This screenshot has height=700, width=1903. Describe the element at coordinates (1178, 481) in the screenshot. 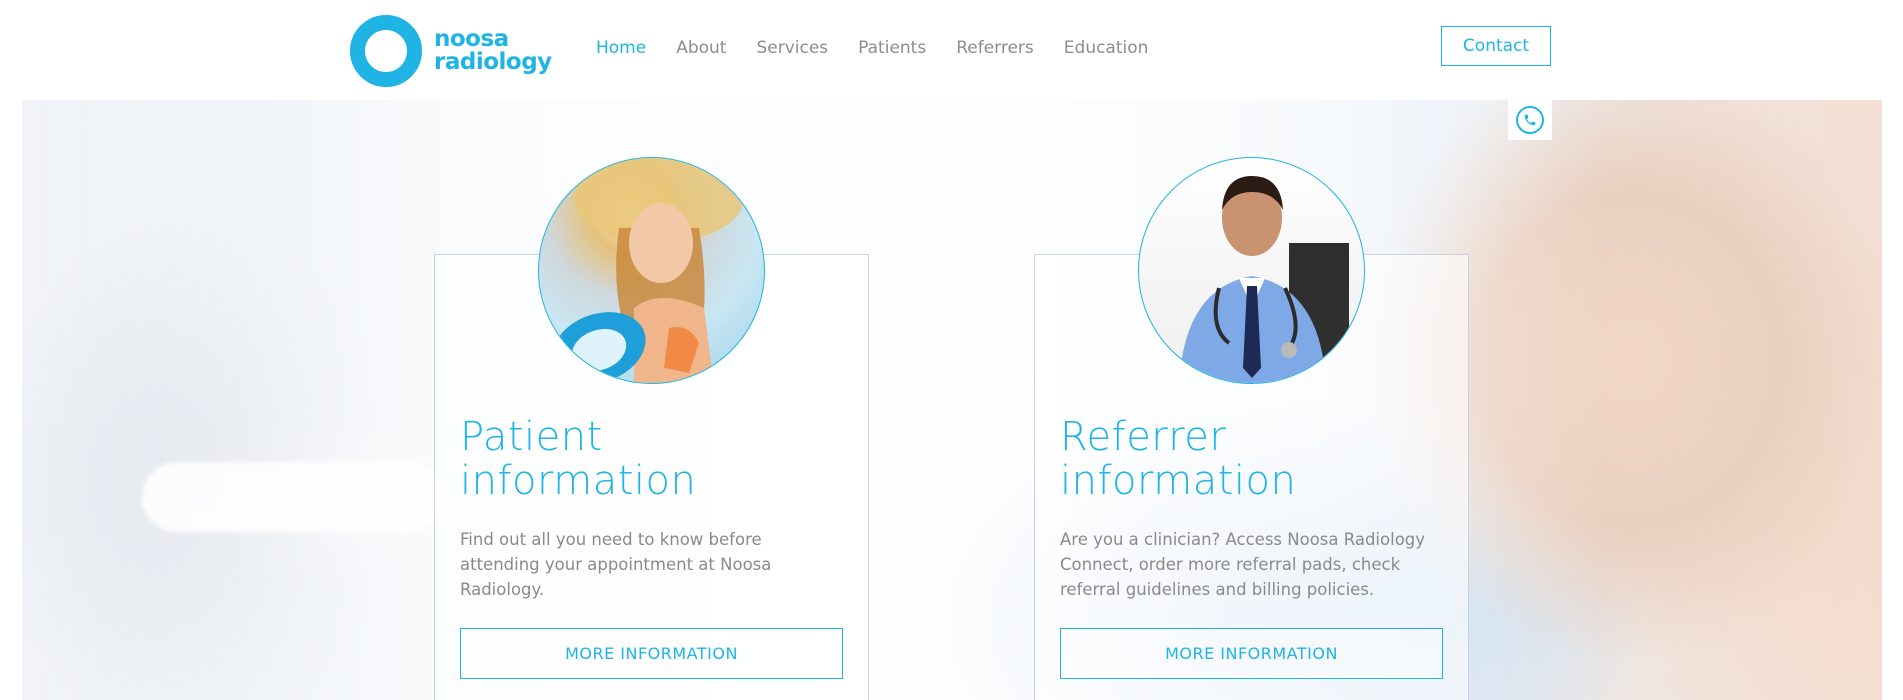

I see `referrer-card-title-line-2: information` at that location.